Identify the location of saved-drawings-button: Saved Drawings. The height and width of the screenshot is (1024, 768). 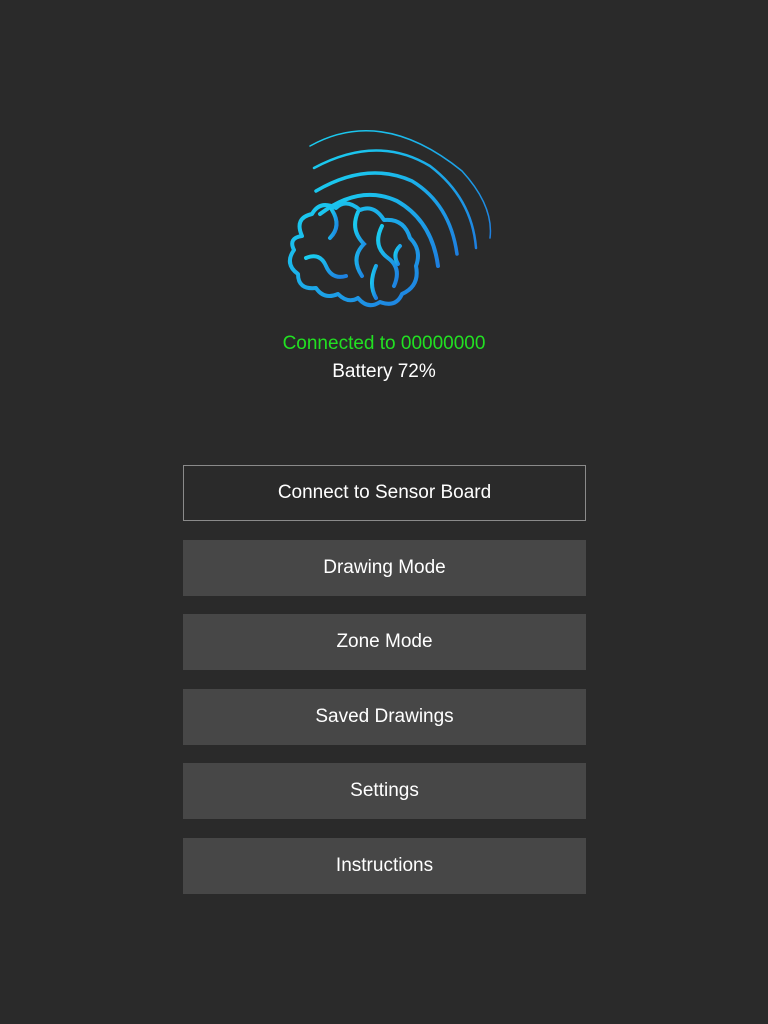
(384, 716).